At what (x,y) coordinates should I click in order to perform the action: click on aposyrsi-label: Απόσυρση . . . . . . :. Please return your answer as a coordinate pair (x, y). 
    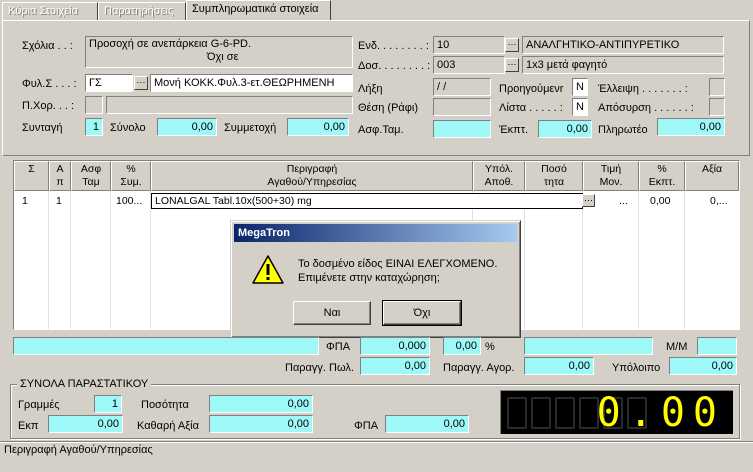
    Looking at the image, I should click on (646, 108).